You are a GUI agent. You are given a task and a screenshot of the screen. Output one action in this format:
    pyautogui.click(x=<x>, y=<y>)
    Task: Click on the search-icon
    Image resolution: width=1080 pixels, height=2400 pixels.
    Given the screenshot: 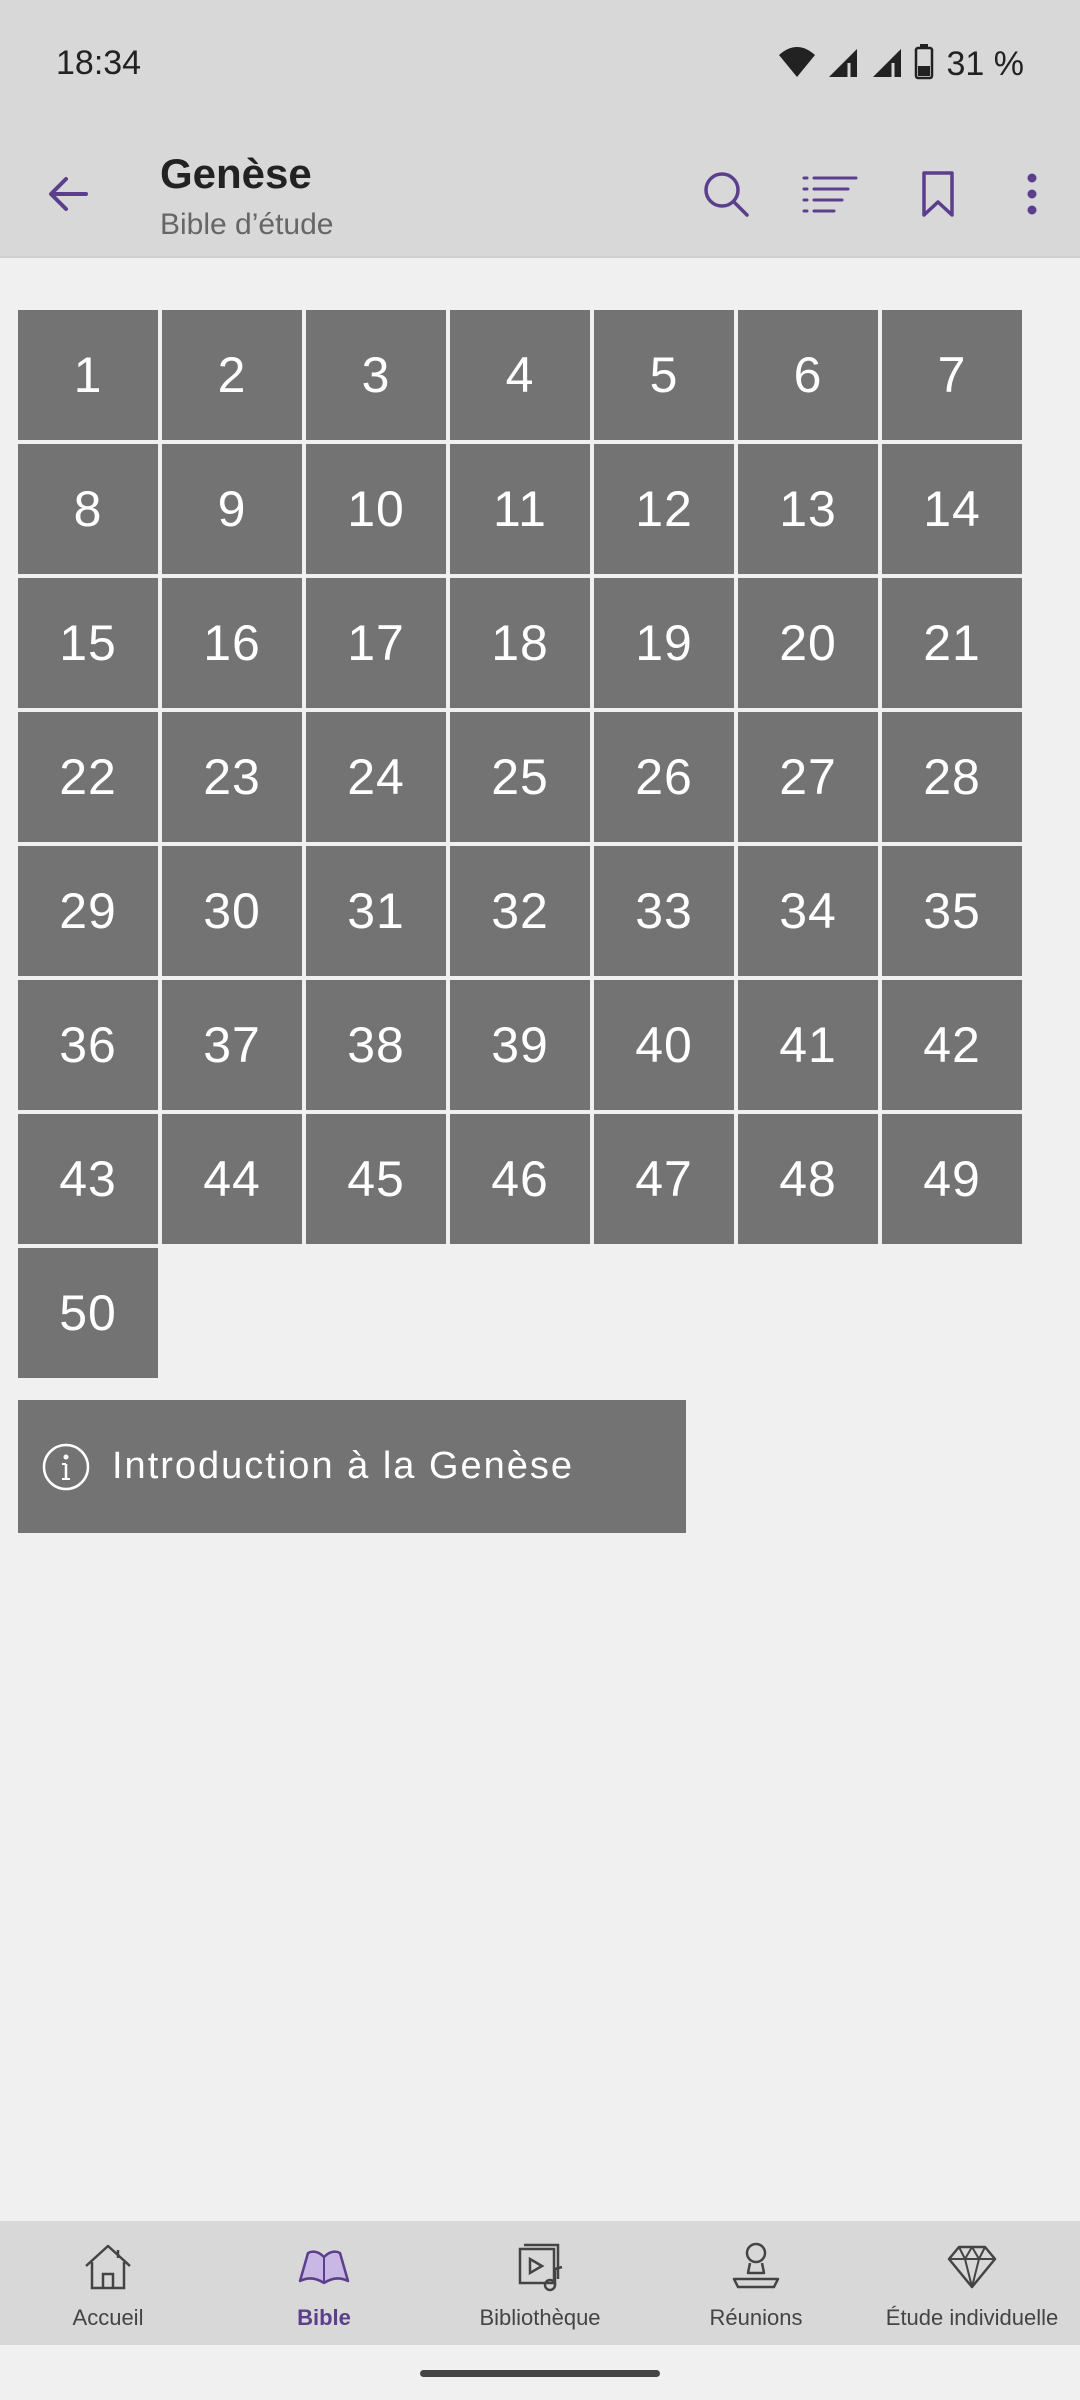 What is the action you would take?
    pyautogui.click(x=726, y=196)
    